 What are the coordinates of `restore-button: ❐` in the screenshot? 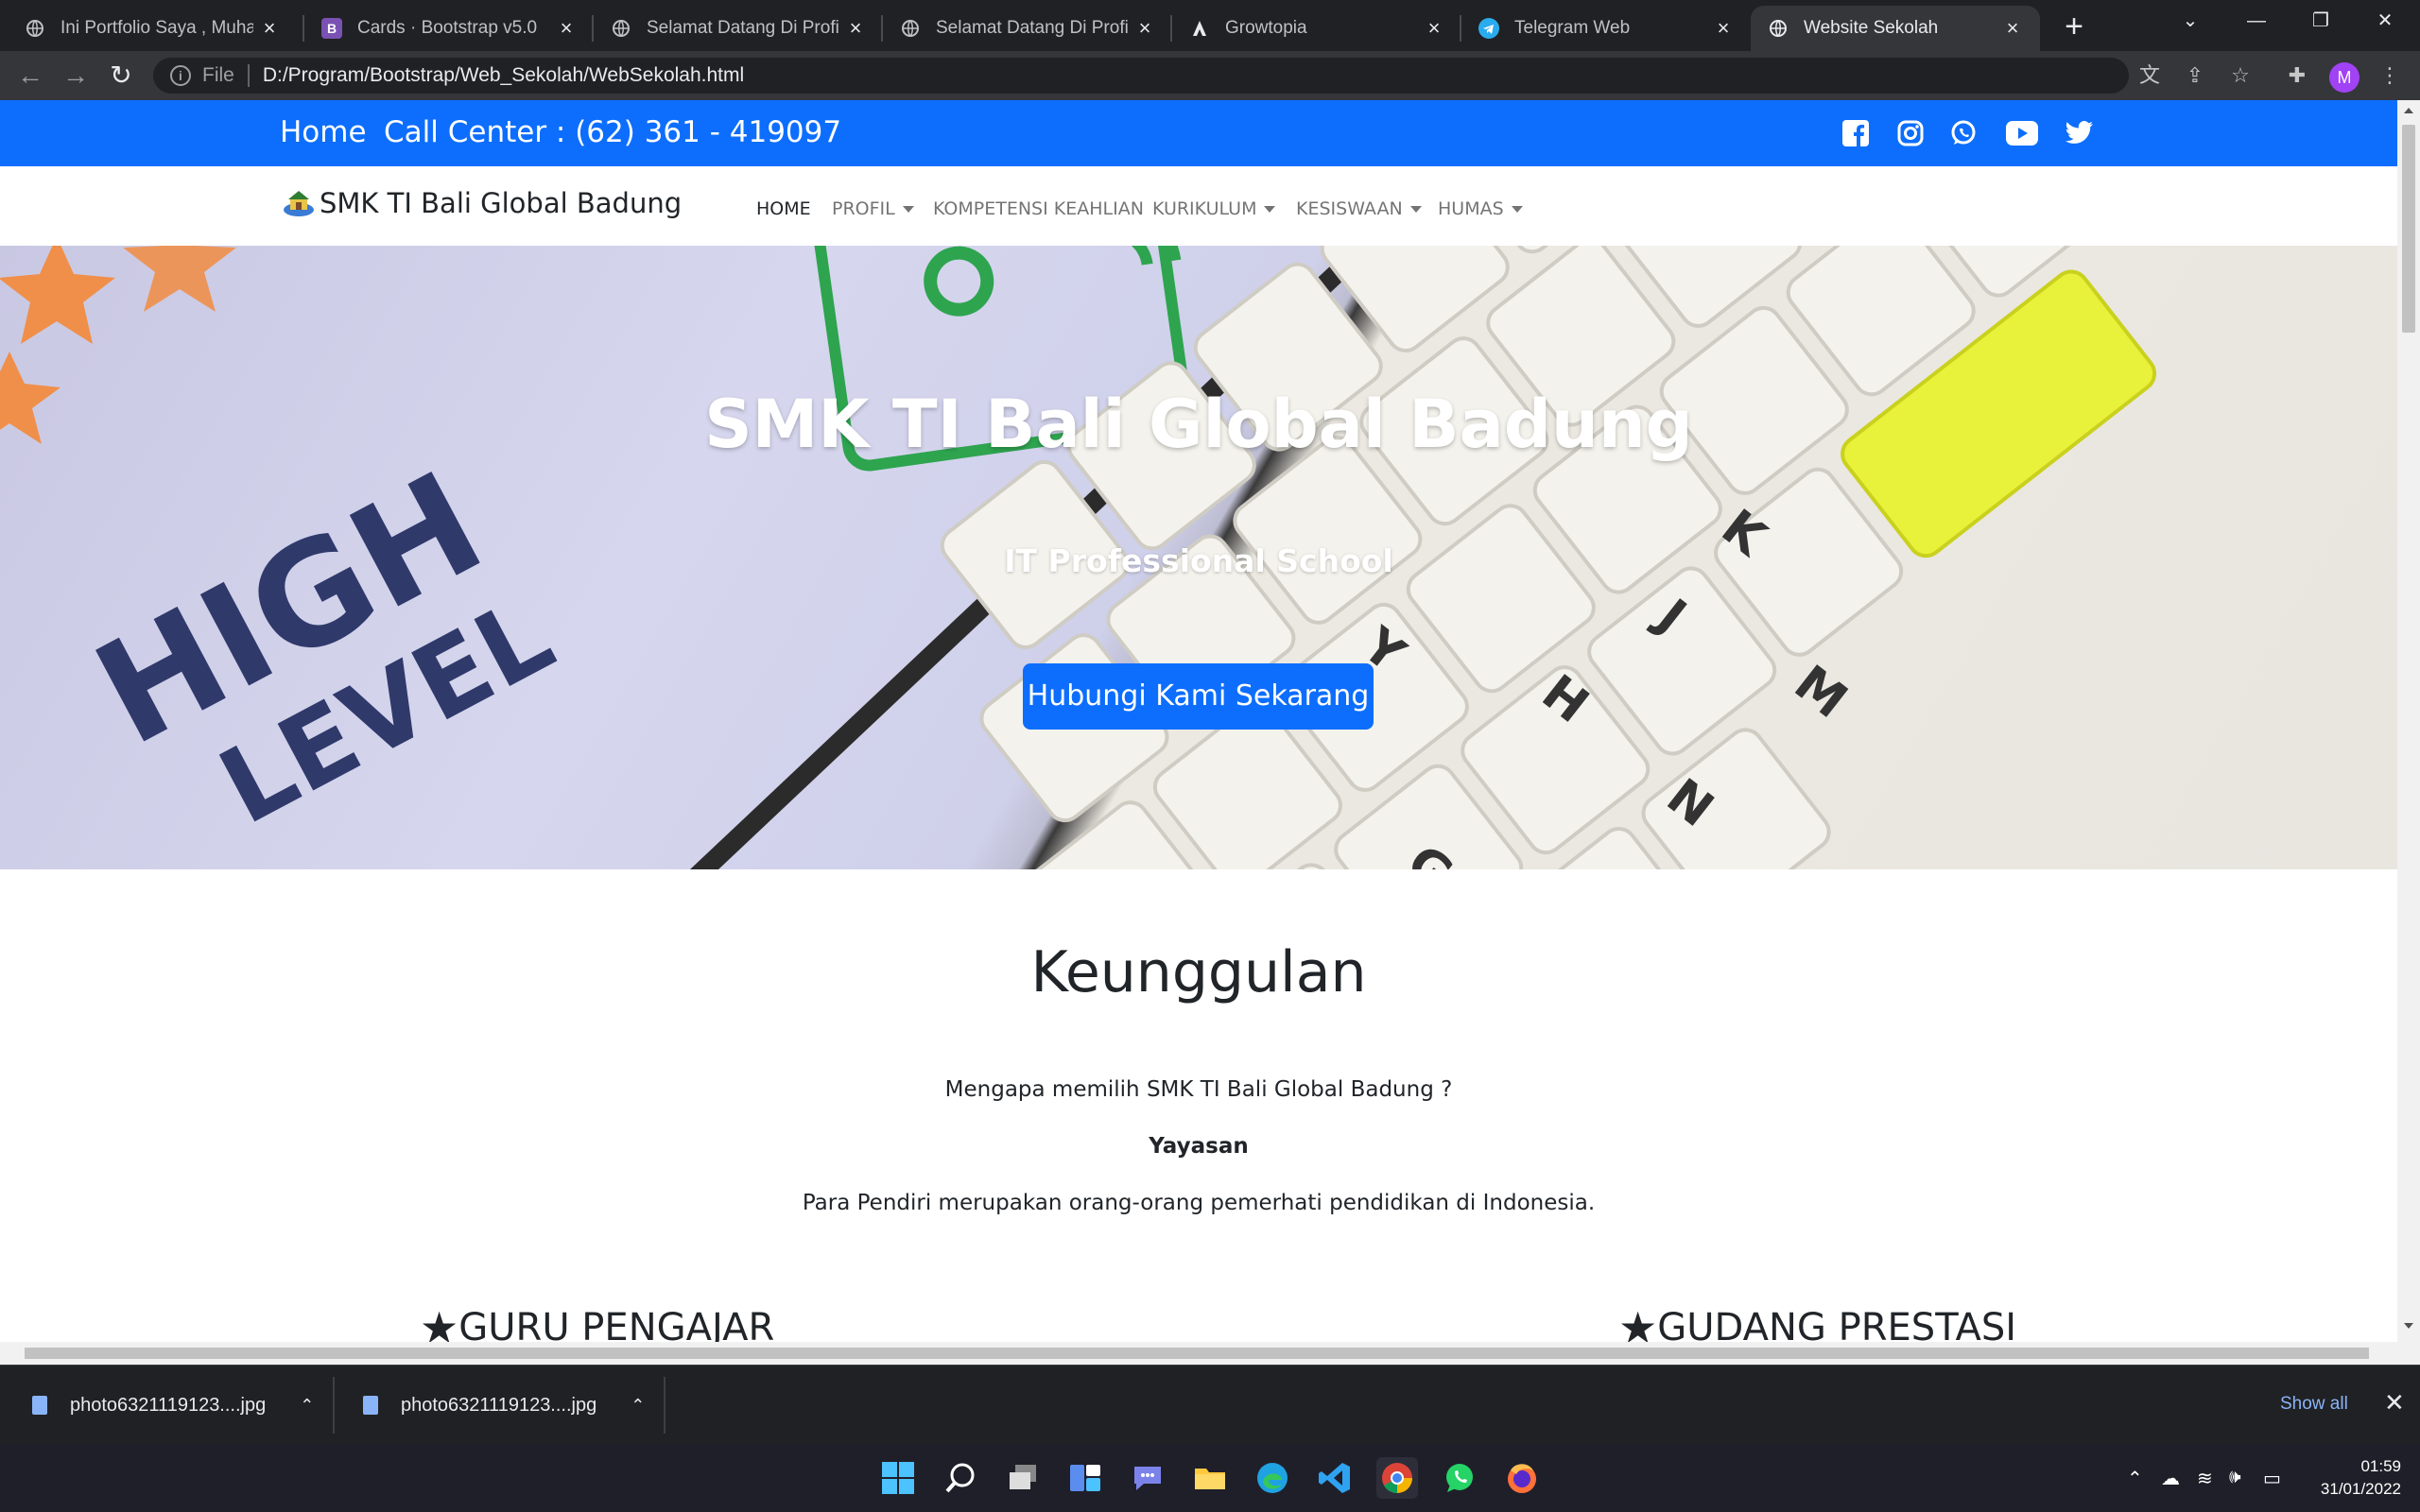 It's located at (2321, 21).